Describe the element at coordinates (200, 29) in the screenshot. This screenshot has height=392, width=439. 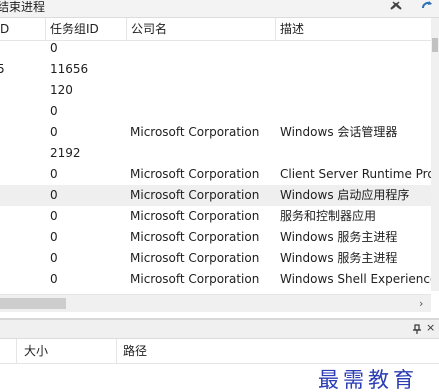
I see `column-header-company: 公司名` at that location.